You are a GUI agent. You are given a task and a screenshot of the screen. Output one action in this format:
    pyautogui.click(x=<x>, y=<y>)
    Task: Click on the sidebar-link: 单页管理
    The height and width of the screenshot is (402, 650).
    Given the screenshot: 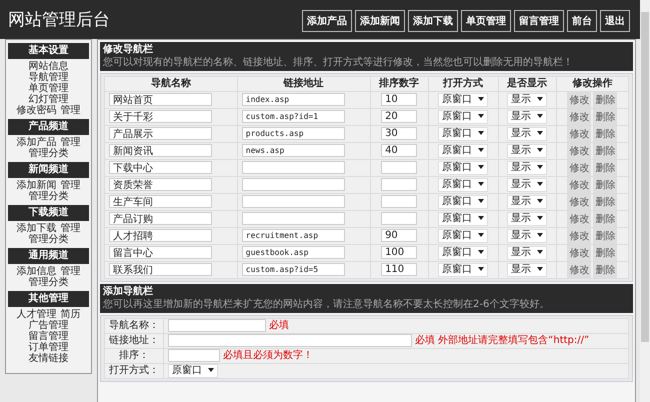 What is the action you would take?
    pyautogui.click(x=48, y=88)
    